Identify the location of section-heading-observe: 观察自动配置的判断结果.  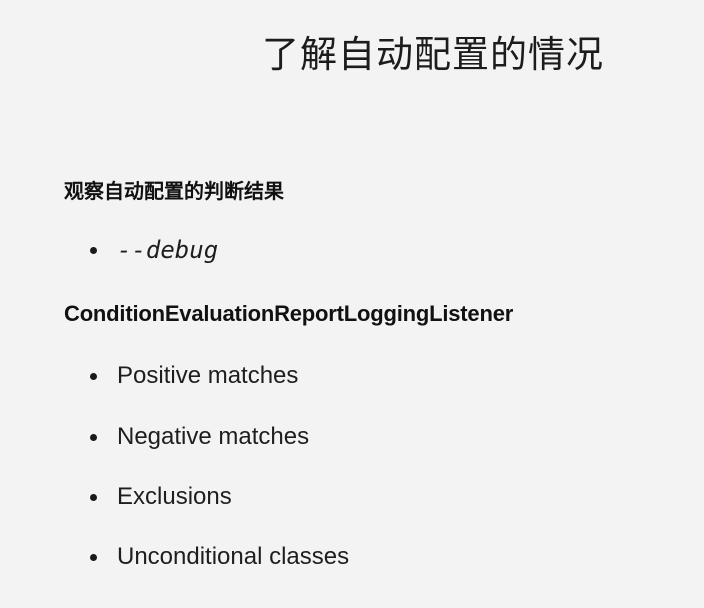
(174, 192).